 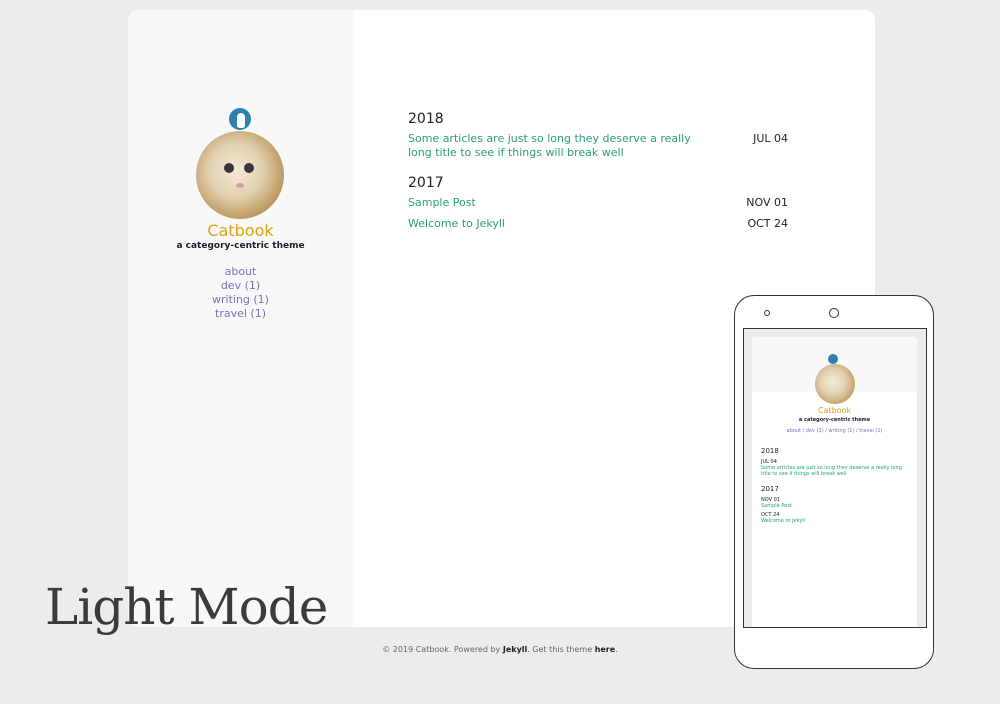 What do you see at coordinates (515, 649) in the screenshot?
I see `jekyll-link: Jekyll` at bounding box center [515, 649].